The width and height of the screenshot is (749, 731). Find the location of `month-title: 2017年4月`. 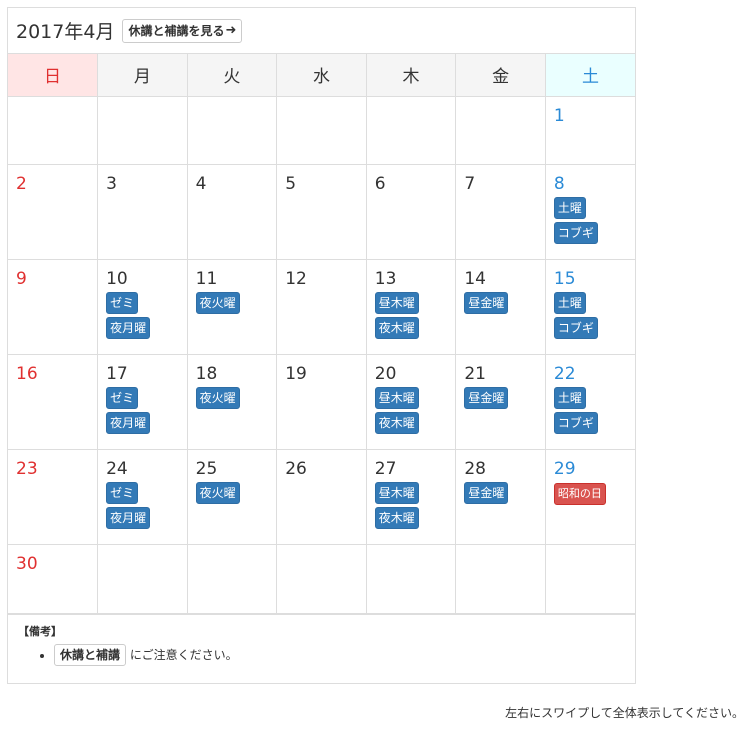

month-title: 2017年4月 is located at coordinates (65, 32).